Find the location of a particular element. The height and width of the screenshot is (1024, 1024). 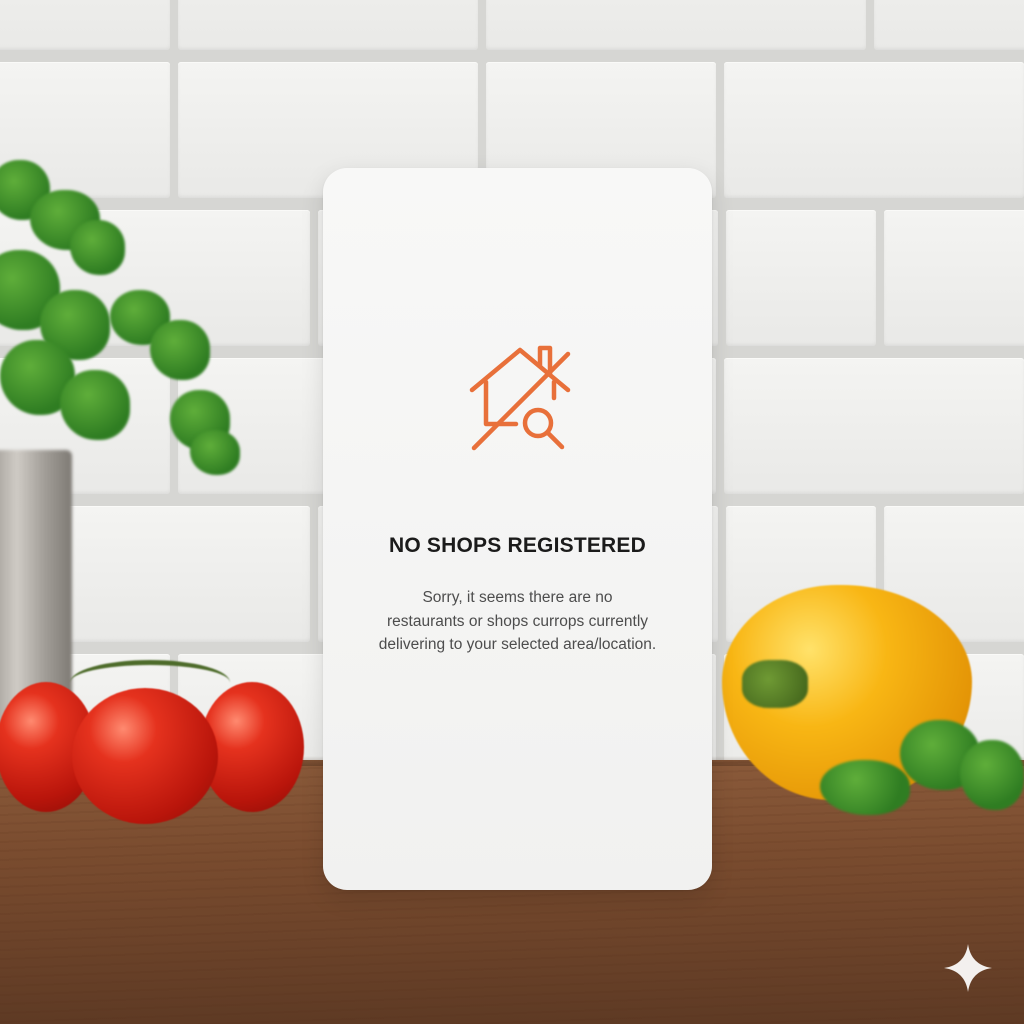

message-line: restaurants or shops currops currently is located at coordinates (517, 621).